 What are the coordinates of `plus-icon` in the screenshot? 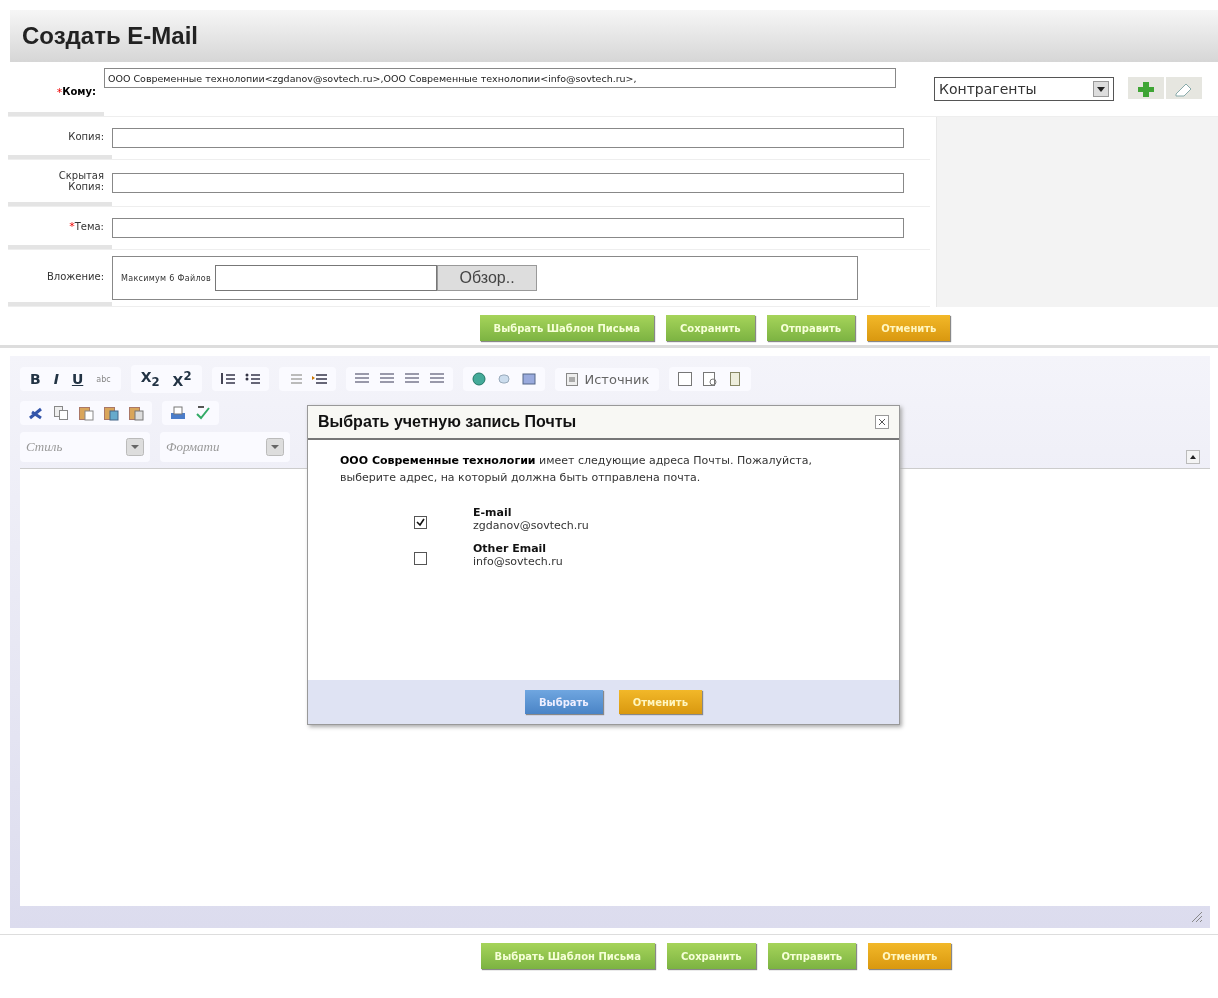 It's located at (1146, 89).